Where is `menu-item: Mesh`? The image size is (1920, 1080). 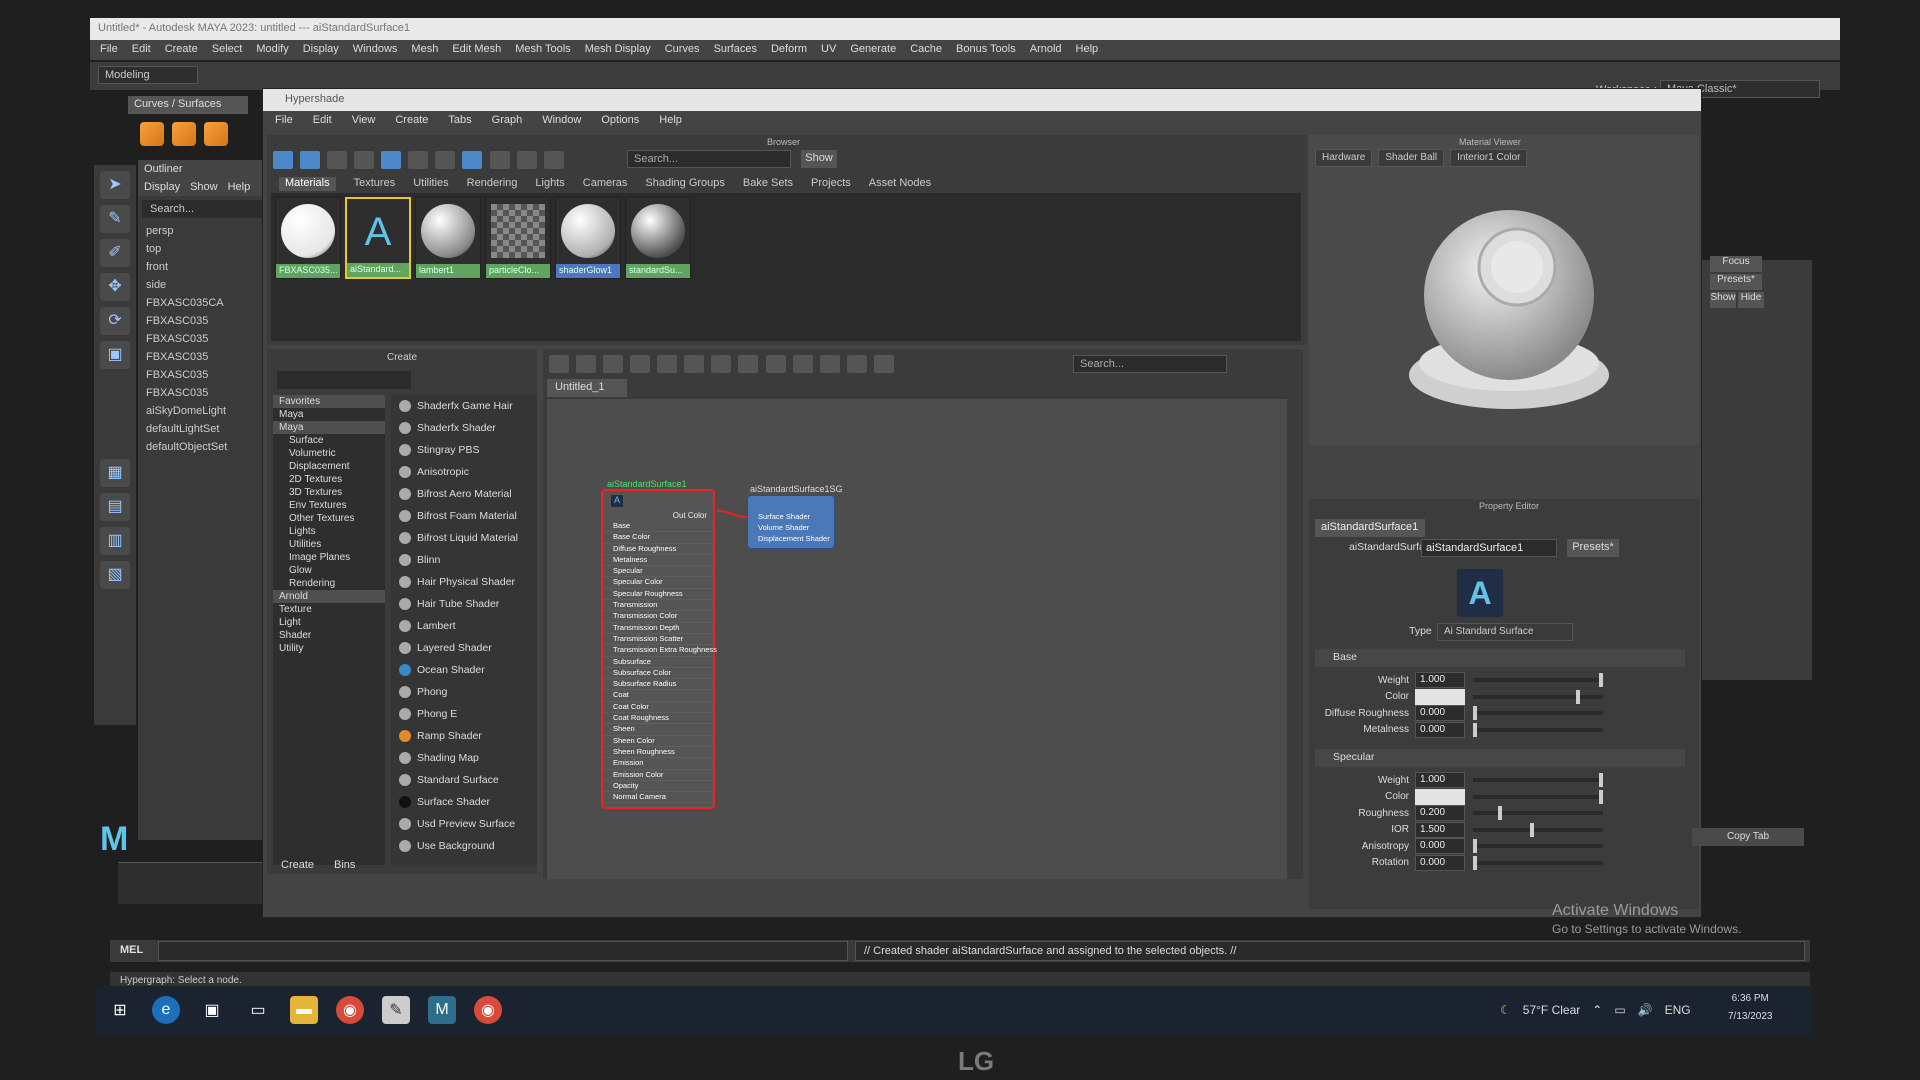
menu-item: Mesh is located at coordinates (424, 50).